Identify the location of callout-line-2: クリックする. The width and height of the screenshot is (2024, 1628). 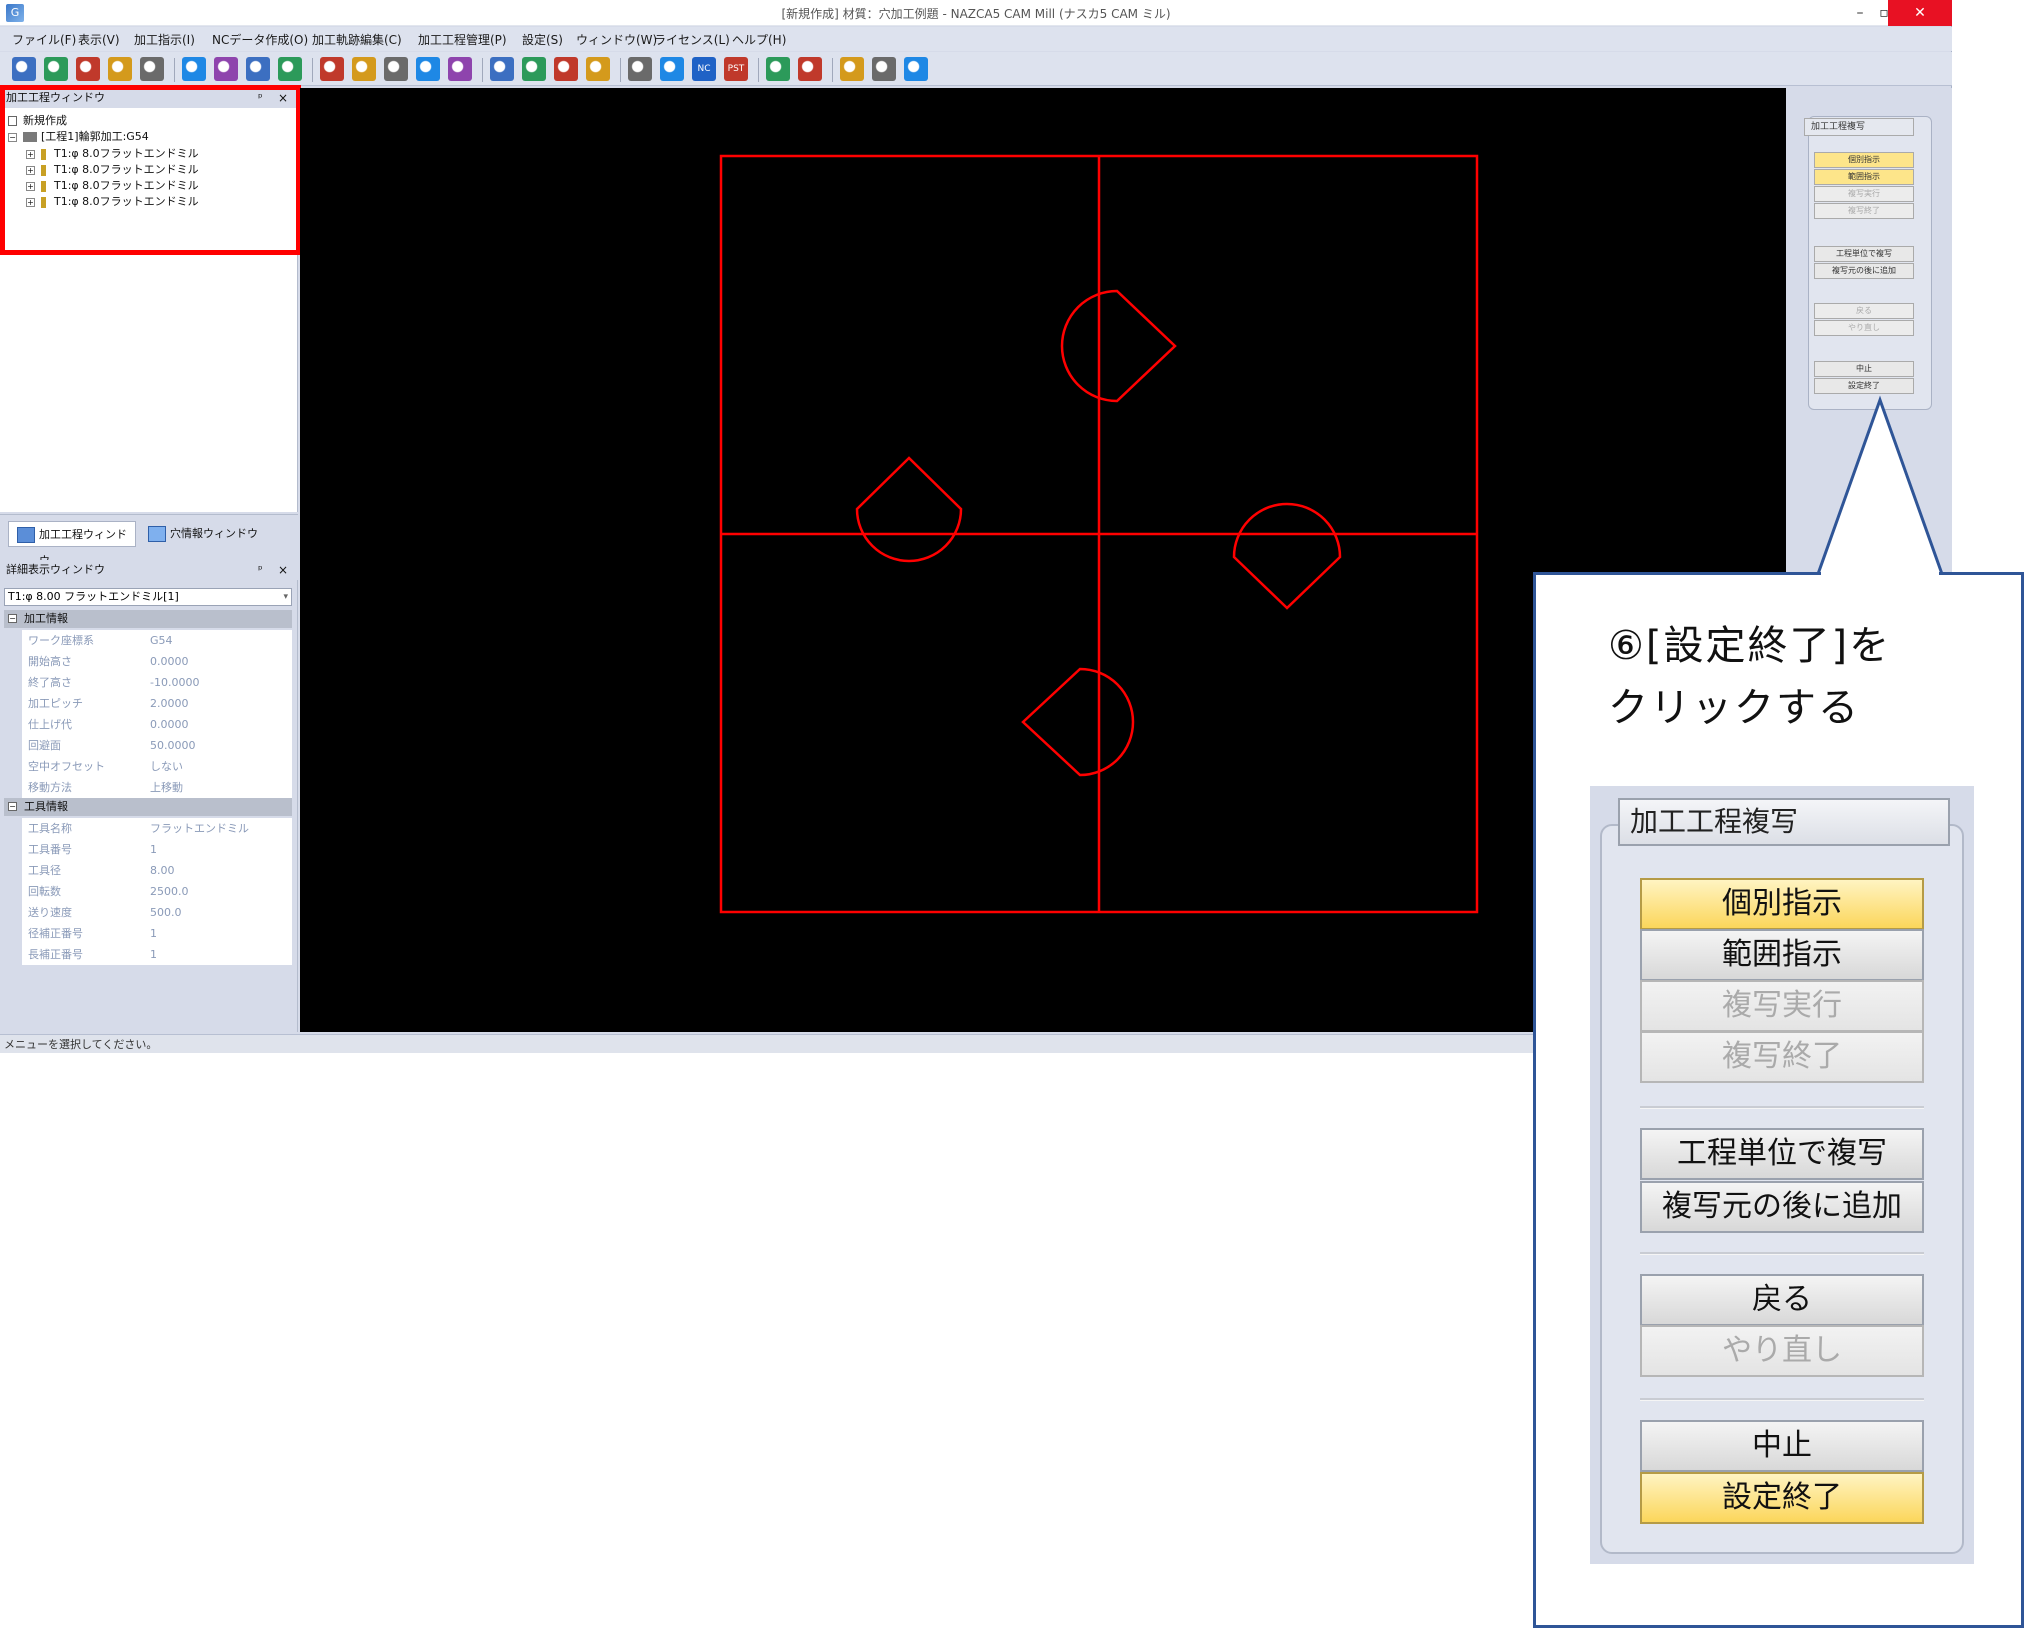
(1734, 708).